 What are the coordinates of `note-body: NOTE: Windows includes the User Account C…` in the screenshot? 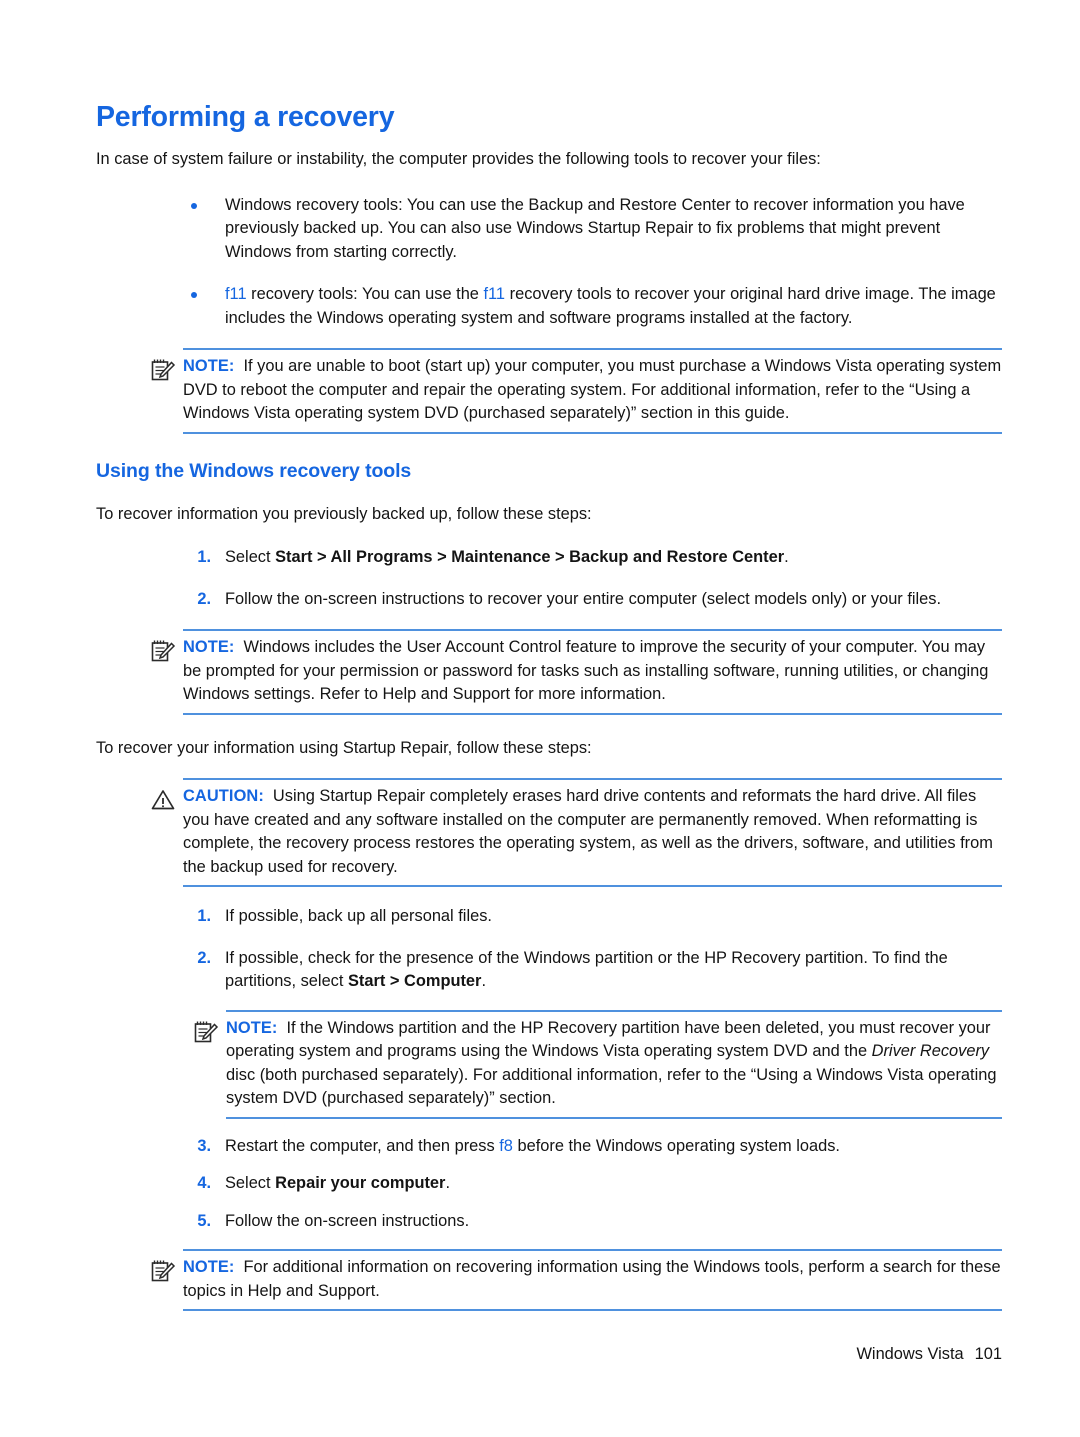 It's located at (592, 671).